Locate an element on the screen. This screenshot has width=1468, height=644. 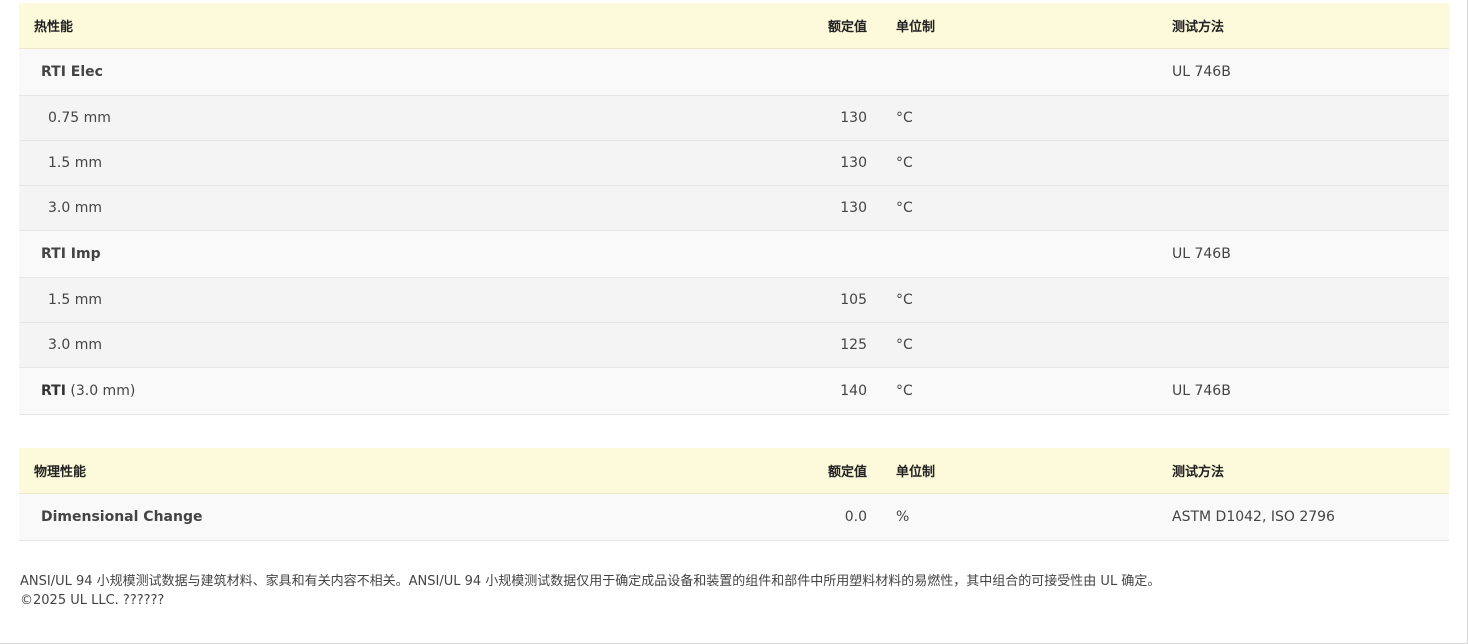
table-row: 3.0 mm 125 °C is located at coordinates (734, 345).